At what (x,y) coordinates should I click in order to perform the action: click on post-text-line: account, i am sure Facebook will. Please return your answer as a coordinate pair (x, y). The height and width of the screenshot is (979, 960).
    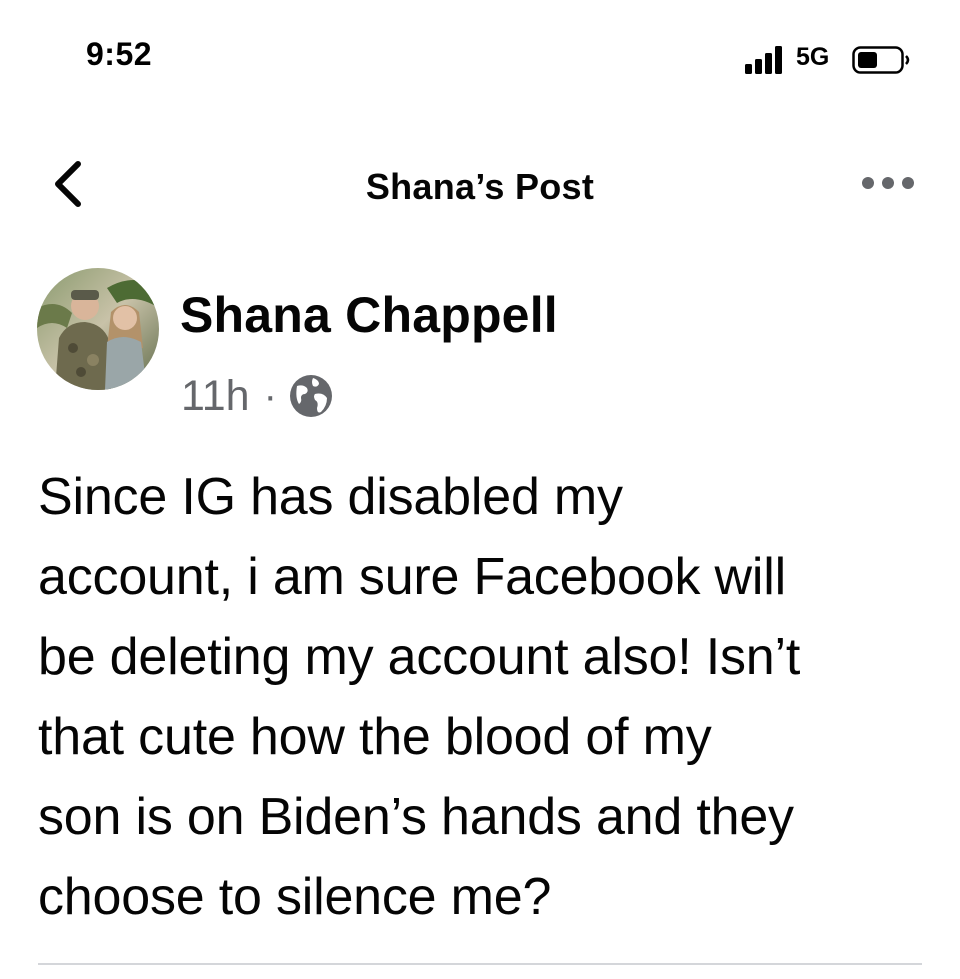
    Looking at the image, I should click on (412, 577).